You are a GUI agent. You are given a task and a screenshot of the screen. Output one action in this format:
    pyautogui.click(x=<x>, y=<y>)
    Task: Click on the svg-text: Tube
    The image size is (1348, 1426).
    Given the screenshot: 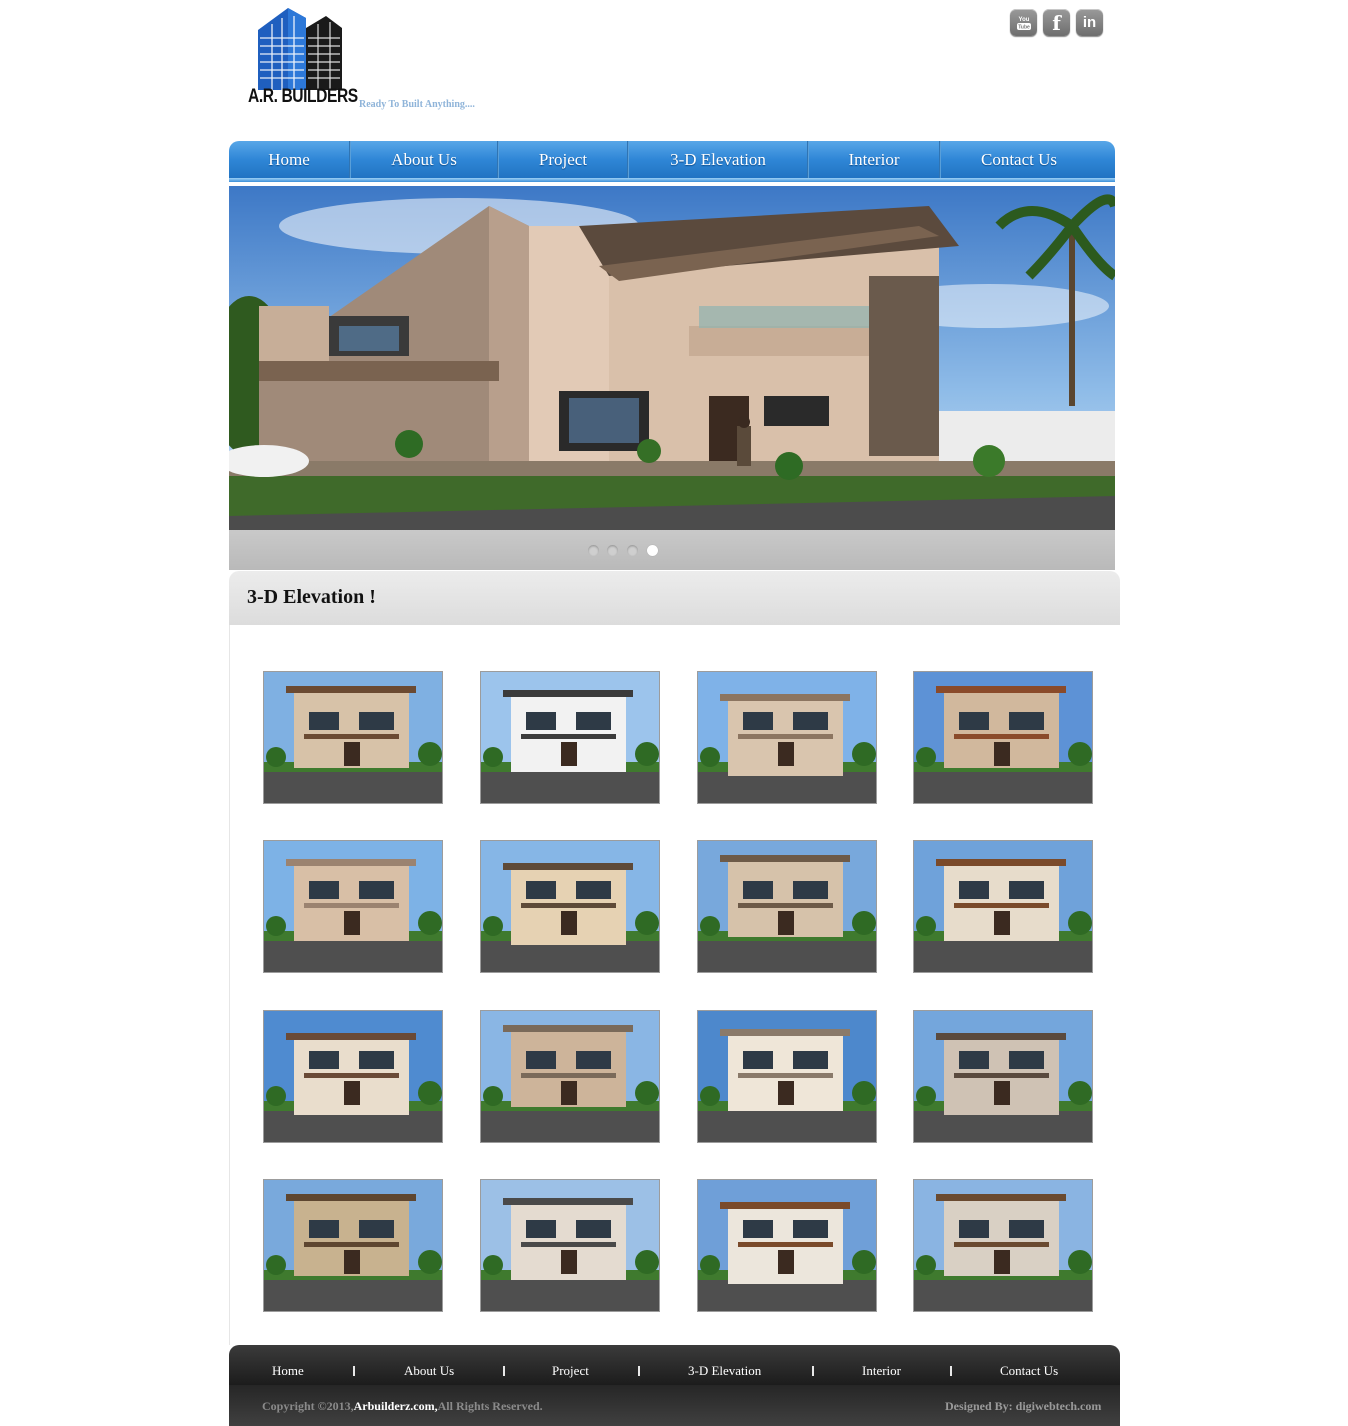 What is the action you would take?
    pyautogui.click(x=1024, y=27)
    